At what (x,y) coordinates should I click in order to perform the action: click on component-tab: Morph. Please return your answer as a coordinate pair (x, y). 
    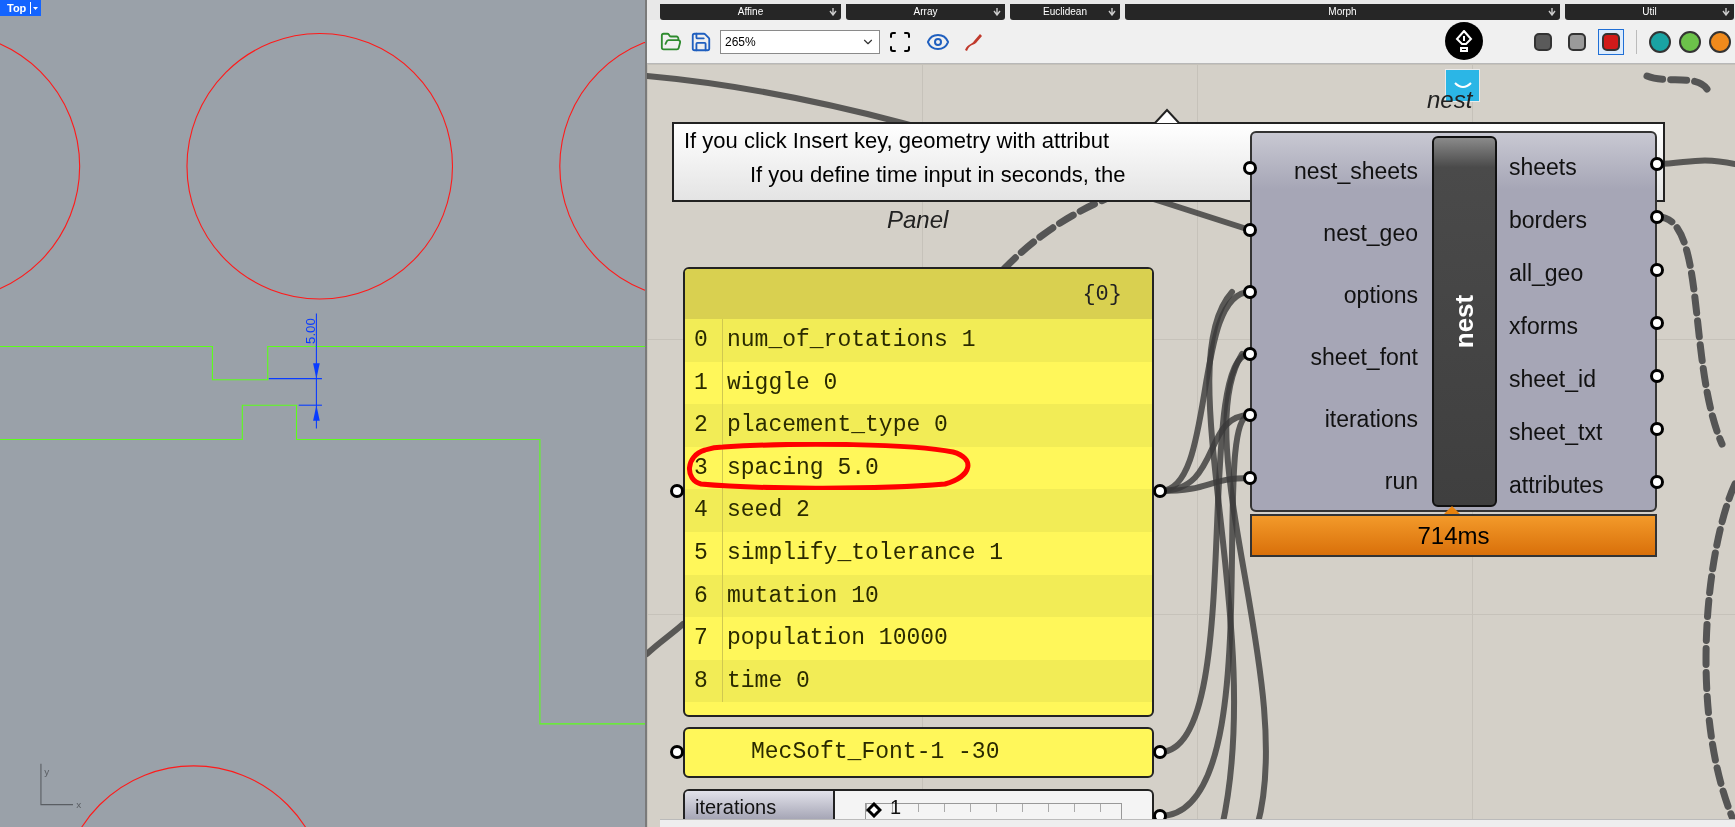
    Looking at the image, I should click on (1342, 12).